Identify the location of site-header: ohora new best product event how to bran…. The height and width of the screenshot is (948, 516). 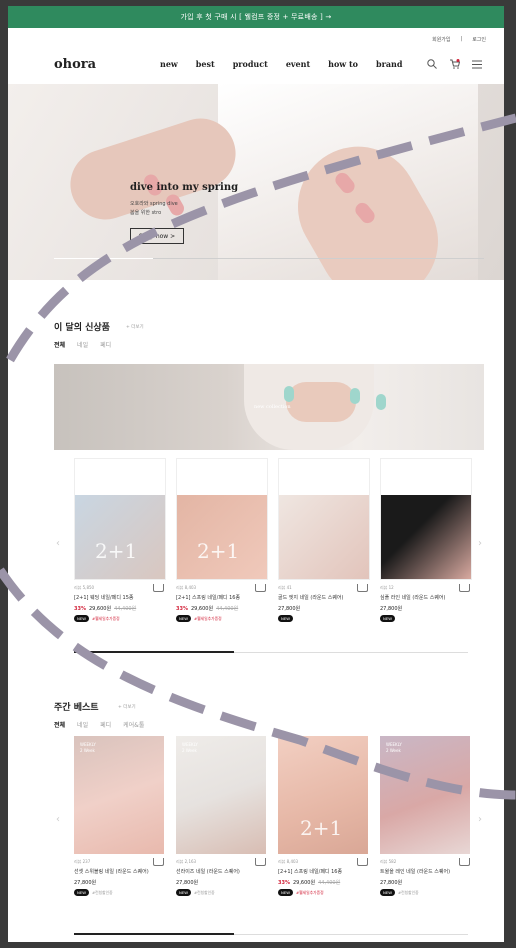
(256, 64).